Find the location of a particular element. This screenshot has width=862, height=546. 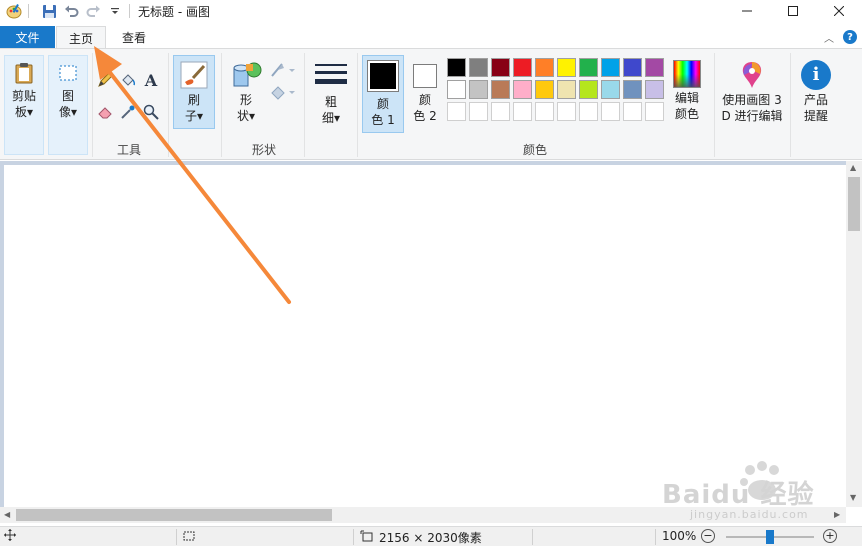

status-separator is located at coordinates (176, 537).